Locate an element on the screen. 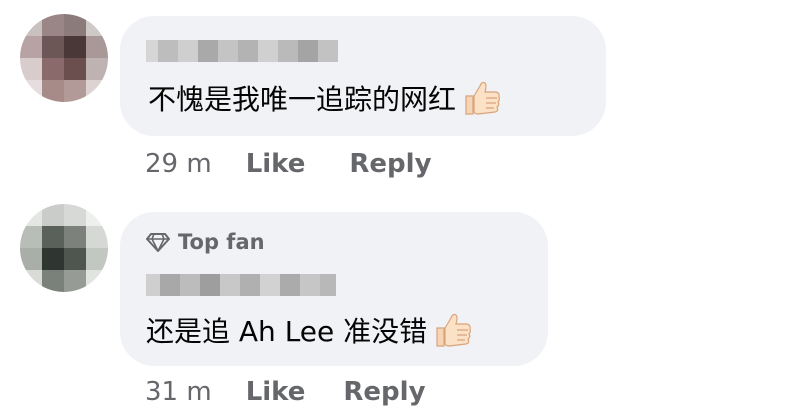 This screenshot has width=800, height=413. top-fan-badge: Top fan is located at coordinates (205, 242).